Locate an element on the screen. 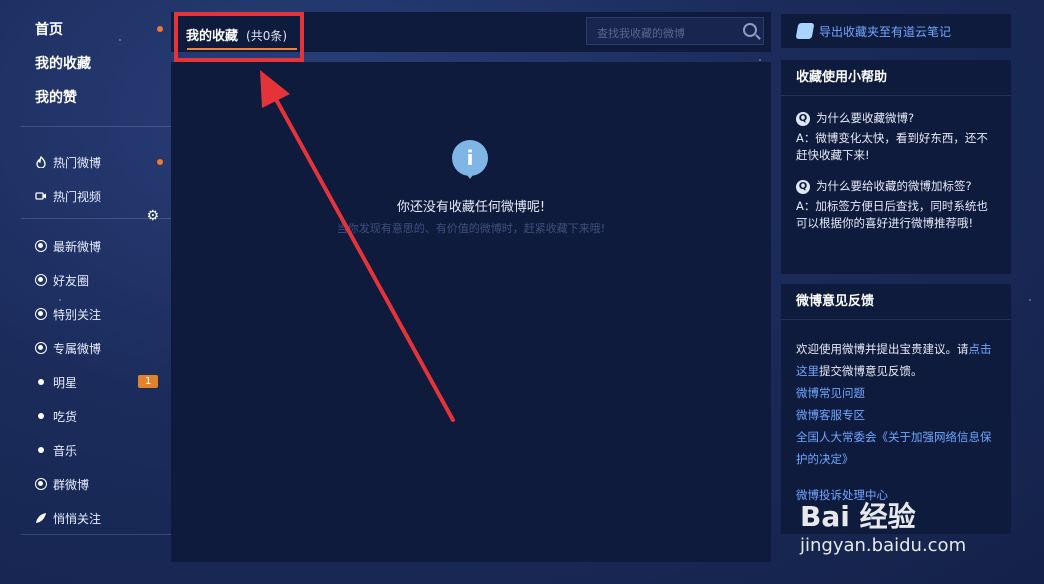  nav-item-music: 音乐 is located at coordinates (96, 450).